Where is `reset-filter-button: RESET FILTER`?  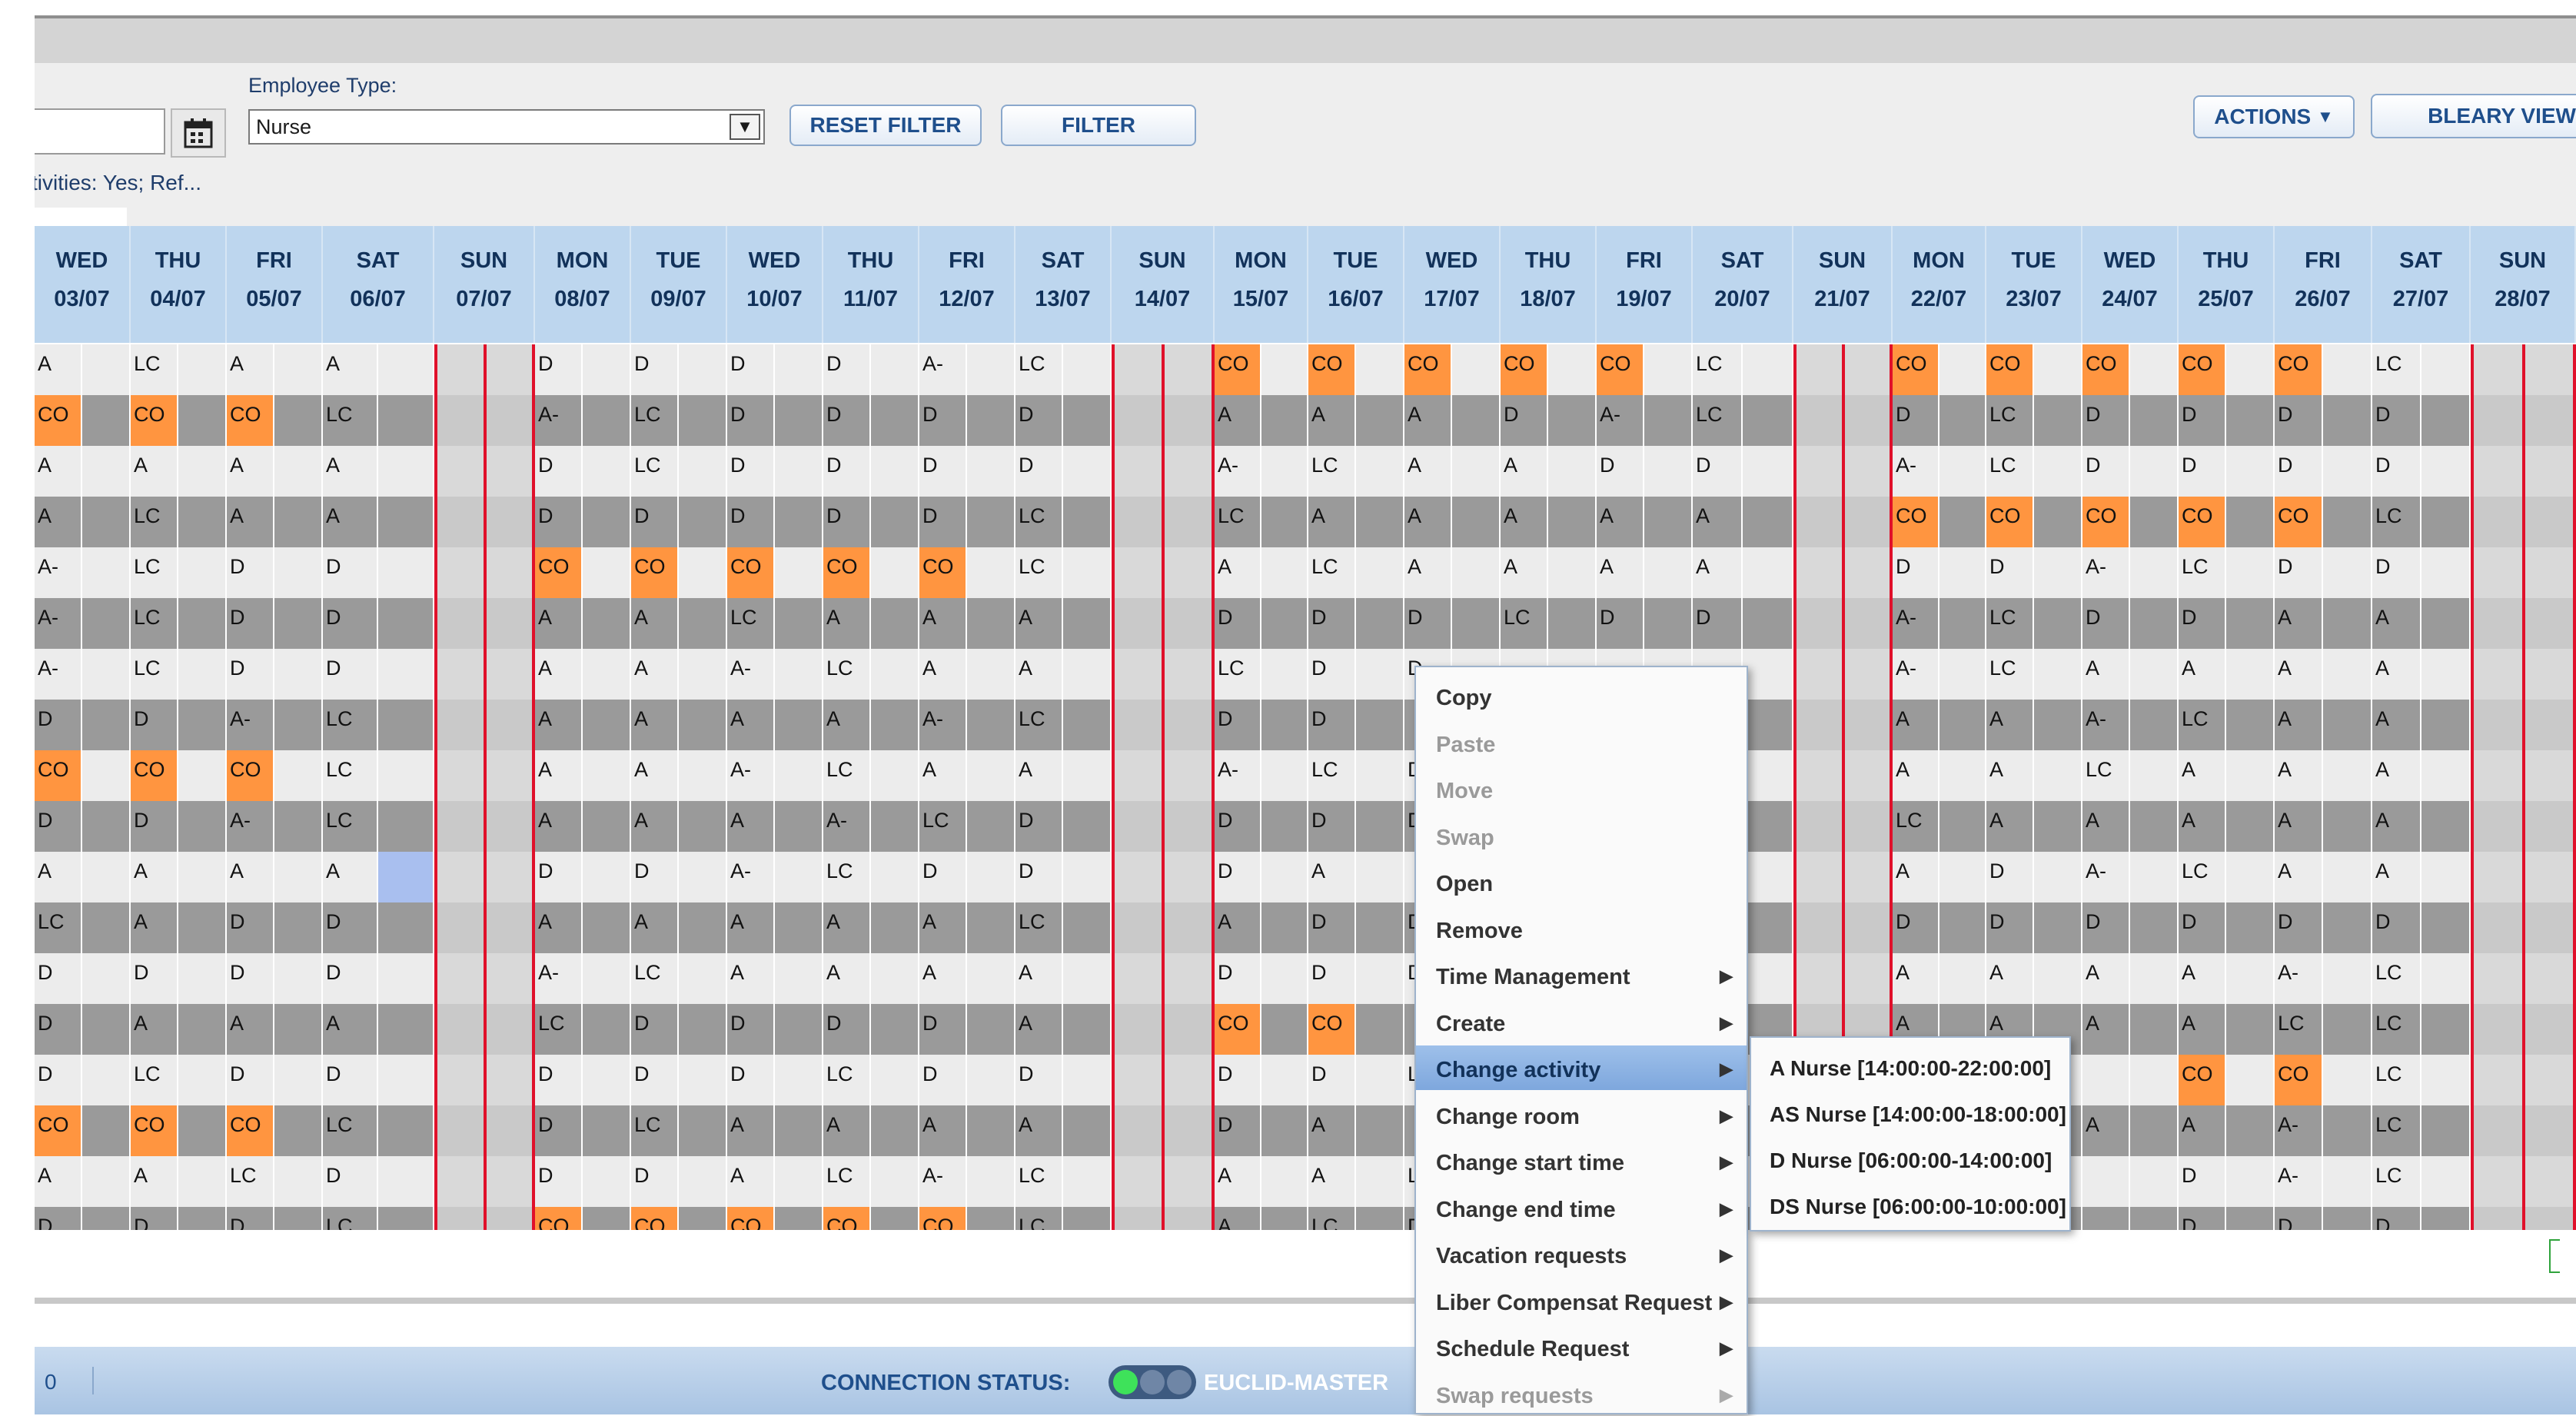
reset-filter-button: RESET FILTER is located at coordinates (885, 126).